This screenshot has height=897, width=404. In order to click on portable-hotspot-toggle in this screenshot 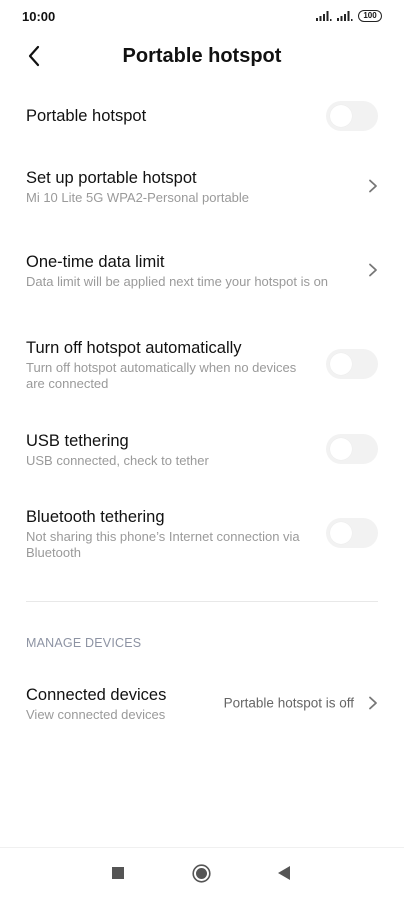, I will do `click(352, 116)`.